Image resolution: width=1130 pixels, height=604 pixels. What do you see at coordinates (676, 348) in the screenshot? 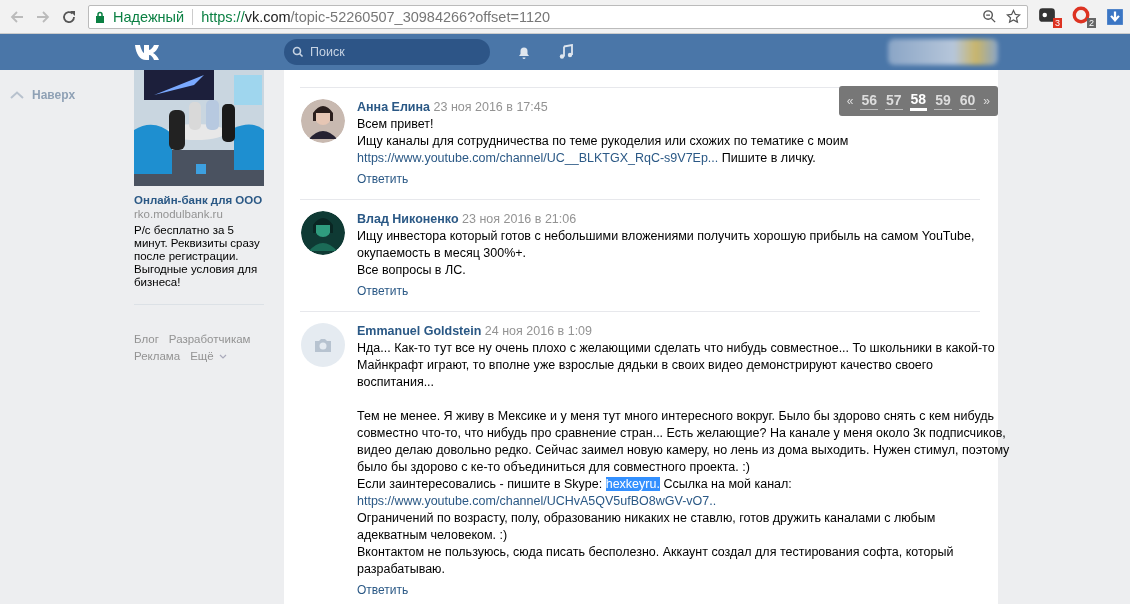
I see `post-text: Нда... Как-то тут все ну очень плохо с желающими сделать что нибудь совместное... То школьники в какой-то` at bounding box center [676, 348].